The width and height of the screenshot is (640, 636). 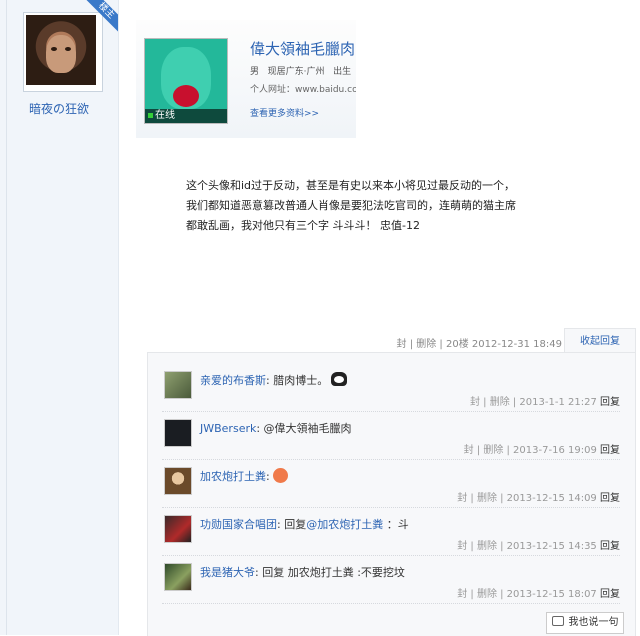 I want to click on profile-extra: 出生, so click(x=342, y=72).